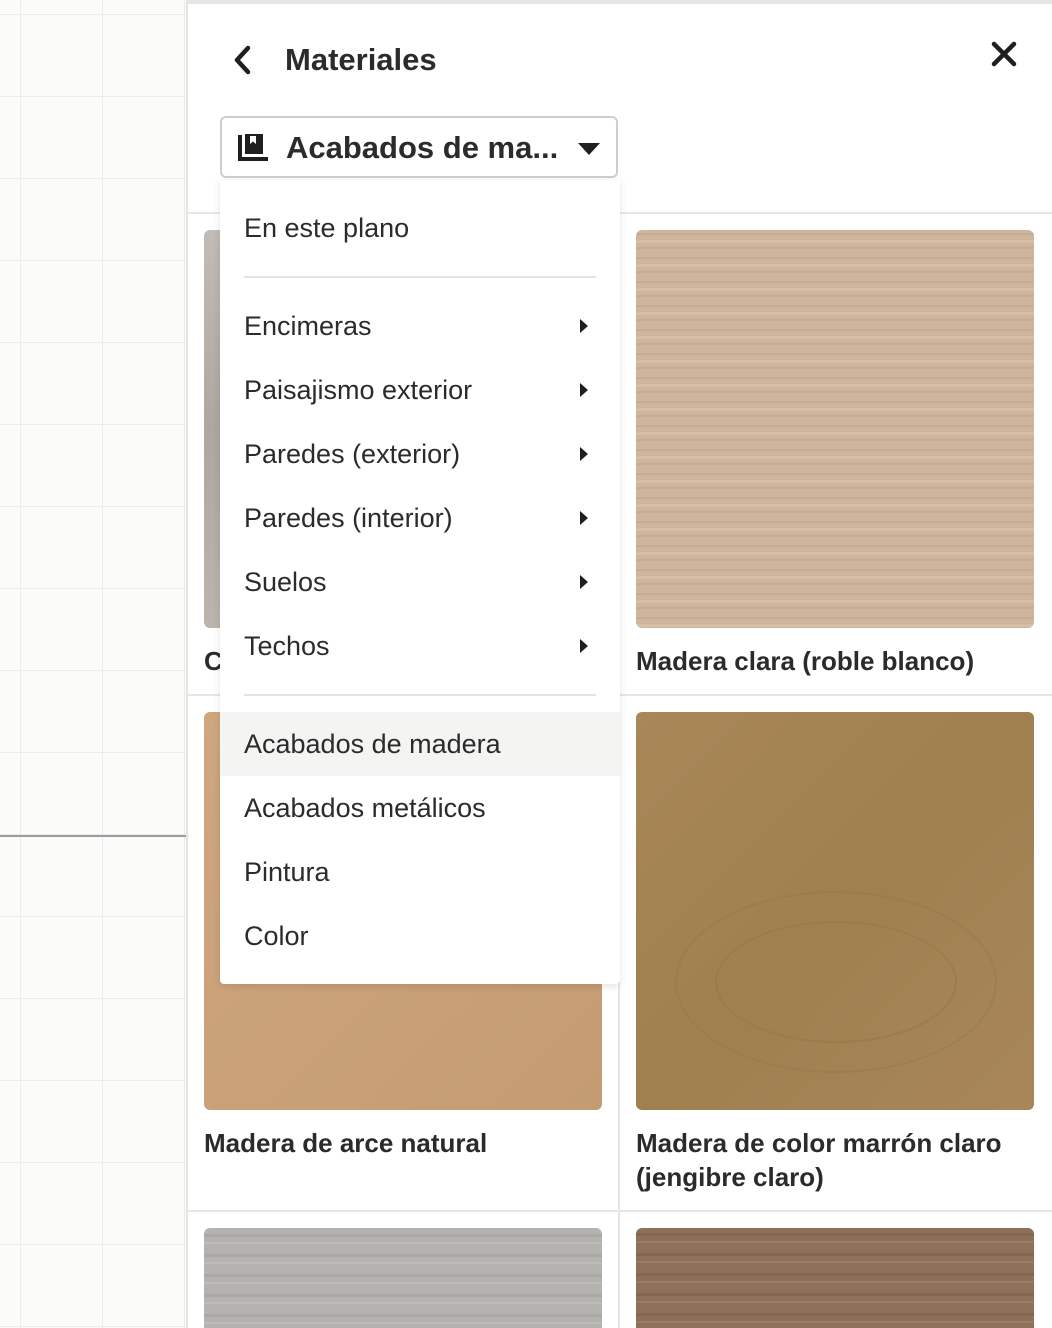  I want to click on menu-item-label: Techos, so click(287, 646).